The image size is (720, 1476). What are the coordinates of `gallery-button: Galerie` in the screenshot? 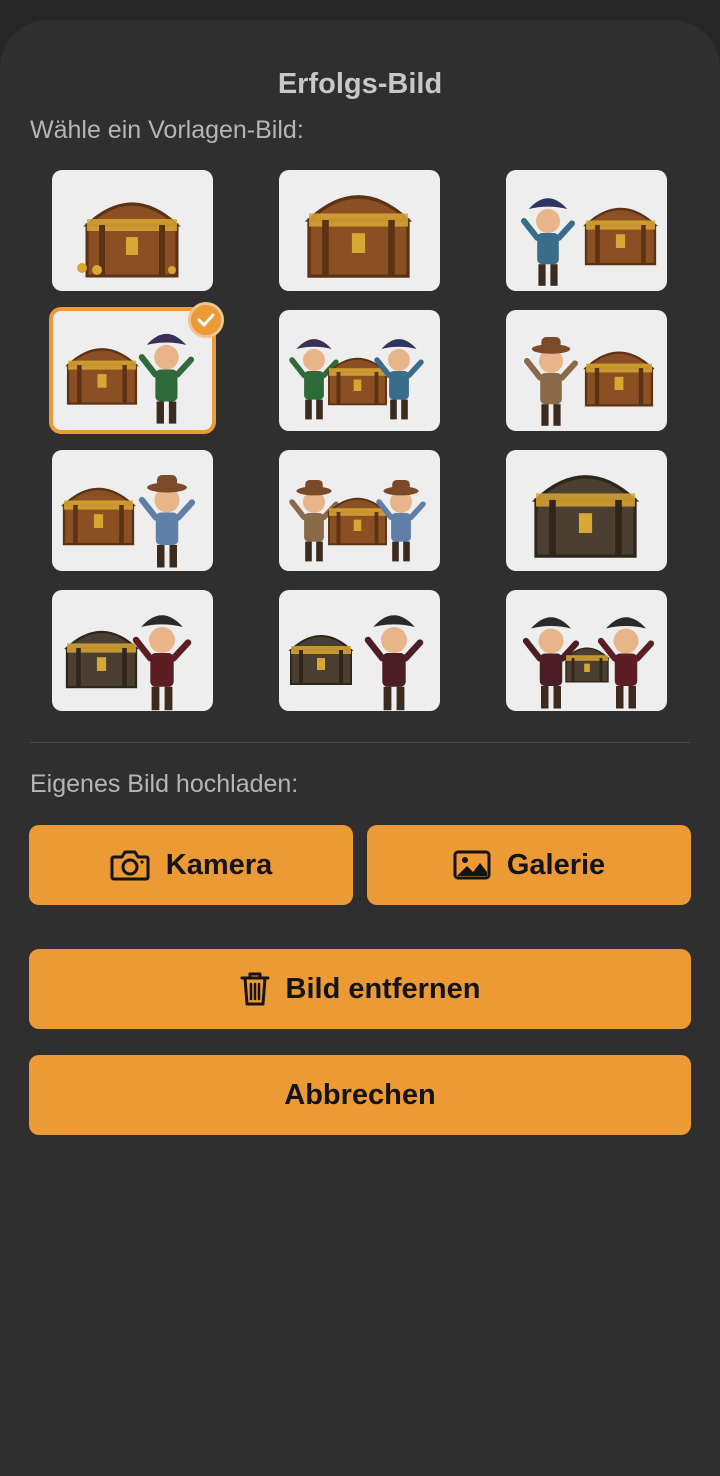 It's located at (529, 865).